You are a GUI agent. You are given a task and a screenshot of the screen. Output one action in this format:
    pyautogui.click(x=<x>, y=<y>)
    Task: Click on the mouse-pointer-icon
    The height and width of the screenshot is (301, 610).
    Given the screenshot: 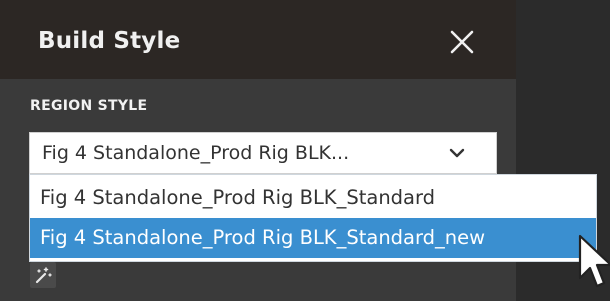 What is the action you would take?
    pyautogui.click(x=594, y=261)
    